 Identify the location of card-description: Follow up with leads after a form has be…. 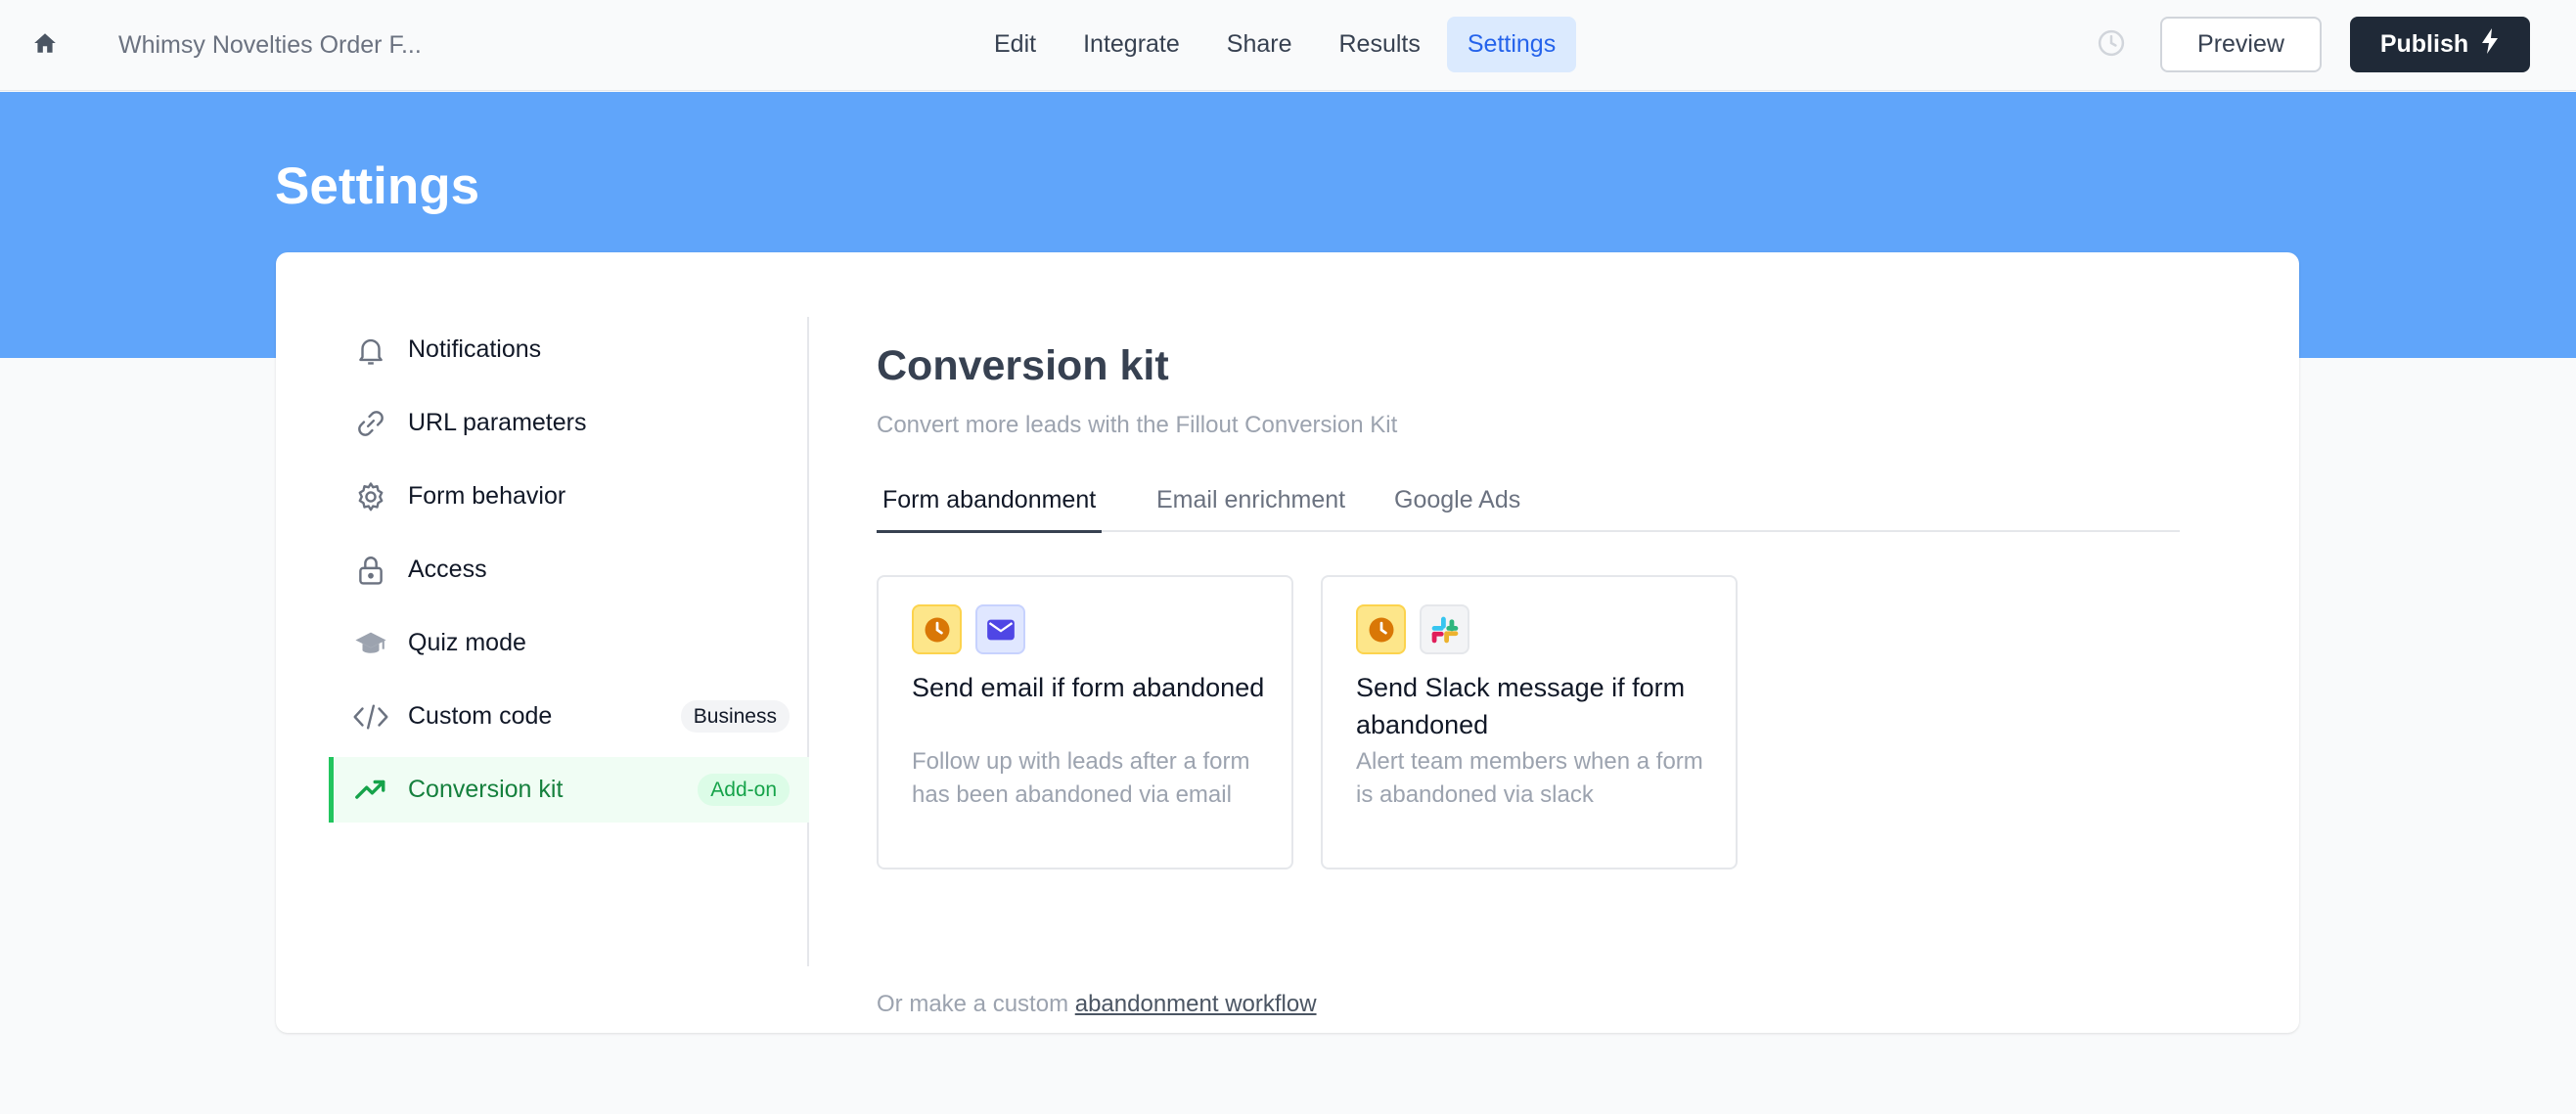
(1081, 778).